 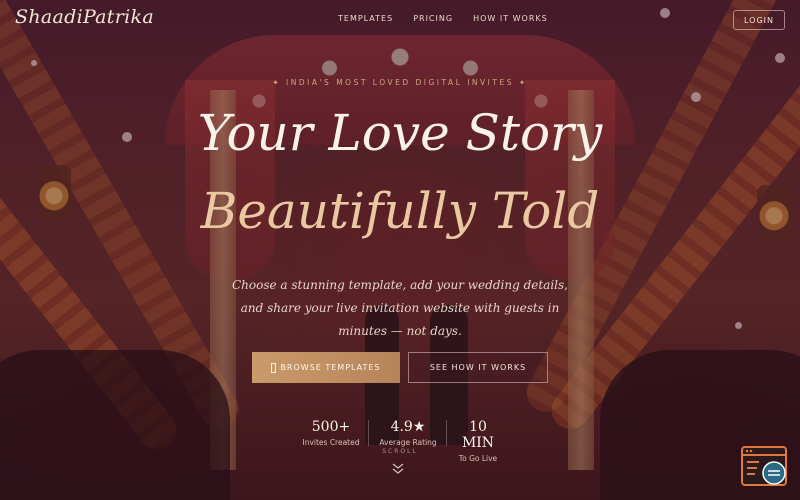 I want to click on login-button: LOGIN, so click(x=759, y=20).